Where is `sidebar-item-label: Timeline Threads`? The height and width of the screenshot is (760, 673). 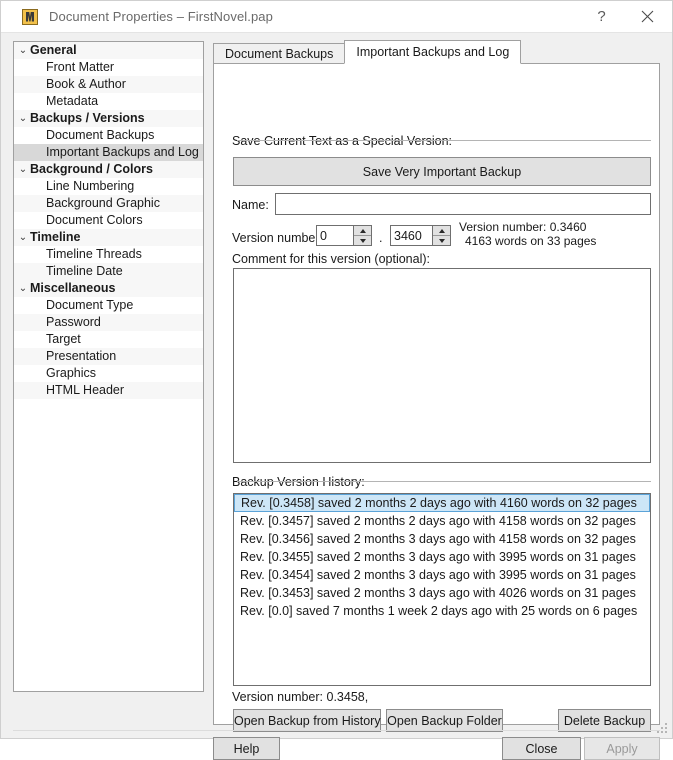 sidebar-item-label: Timeline Threads is located at coordinates (94, 254).